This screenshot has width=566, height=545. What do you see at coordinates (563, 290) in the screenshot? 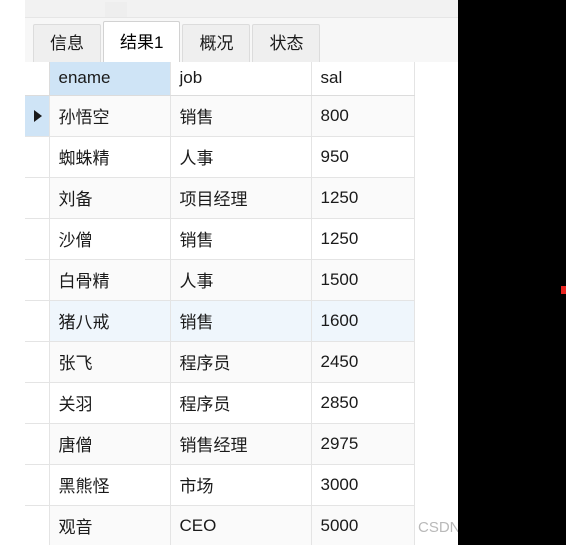
I see `red-marker` at bounding box center [563, 290].